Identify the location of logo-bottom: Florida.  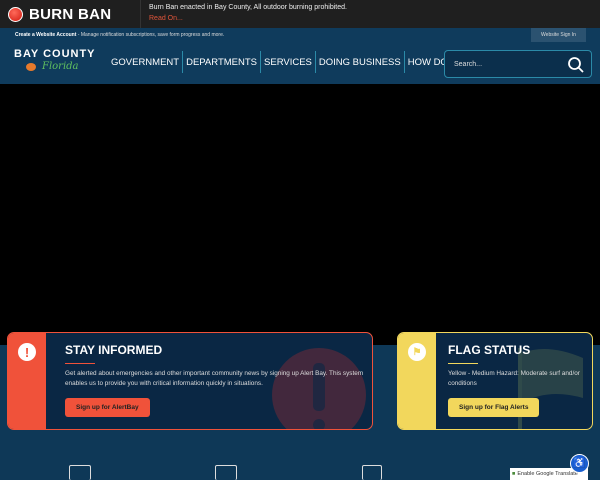
(60, 66).